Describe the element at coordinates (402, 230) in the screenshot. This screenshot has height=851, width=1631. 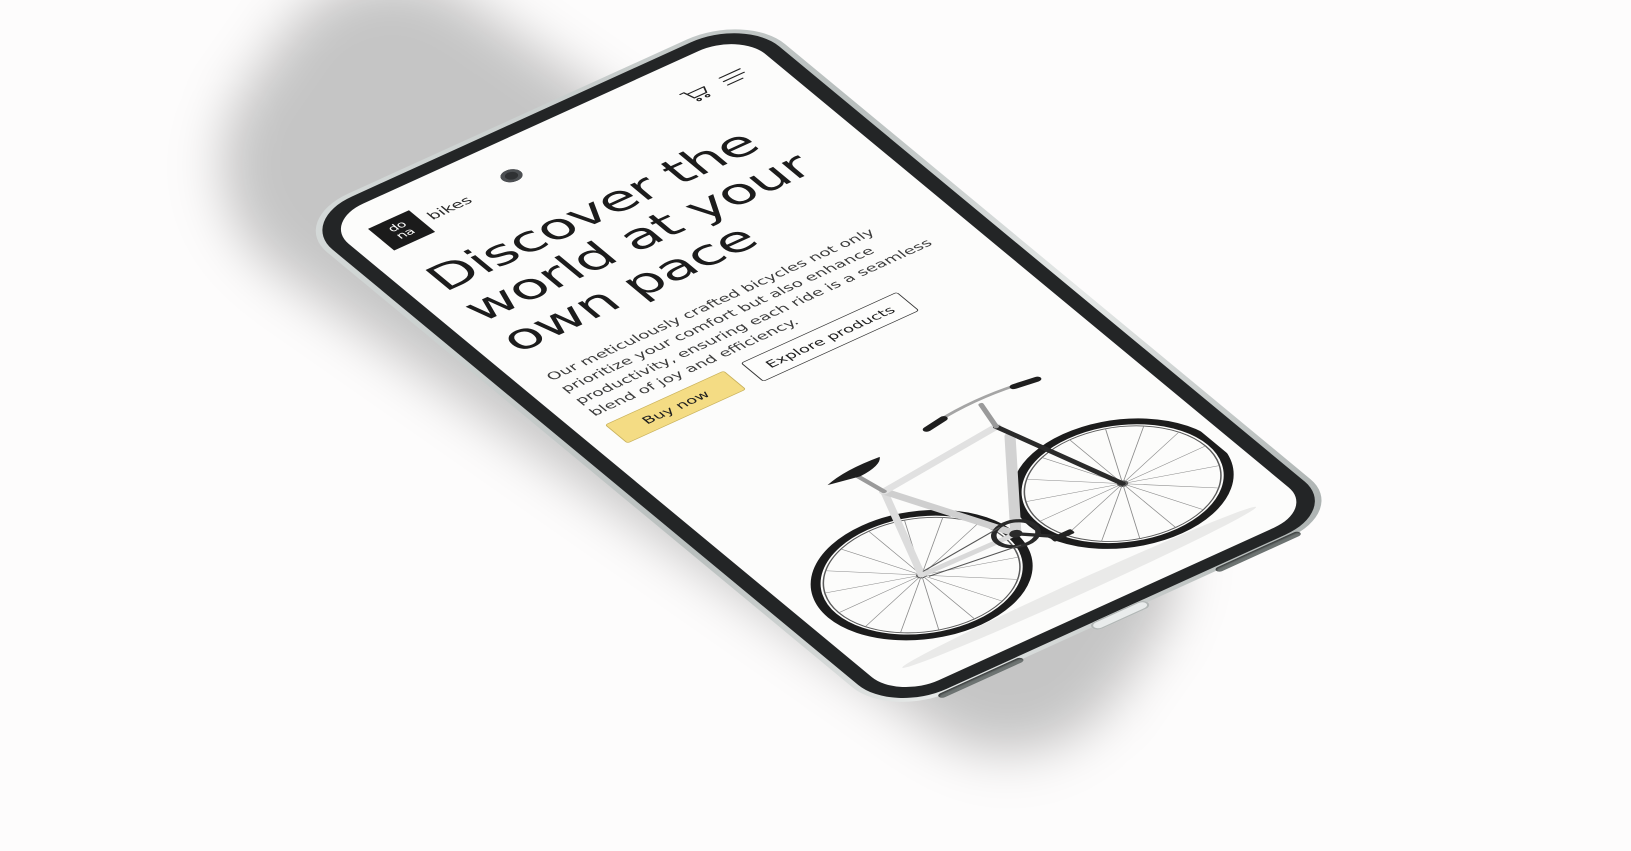
I see `brand-logo: do na` at that location.